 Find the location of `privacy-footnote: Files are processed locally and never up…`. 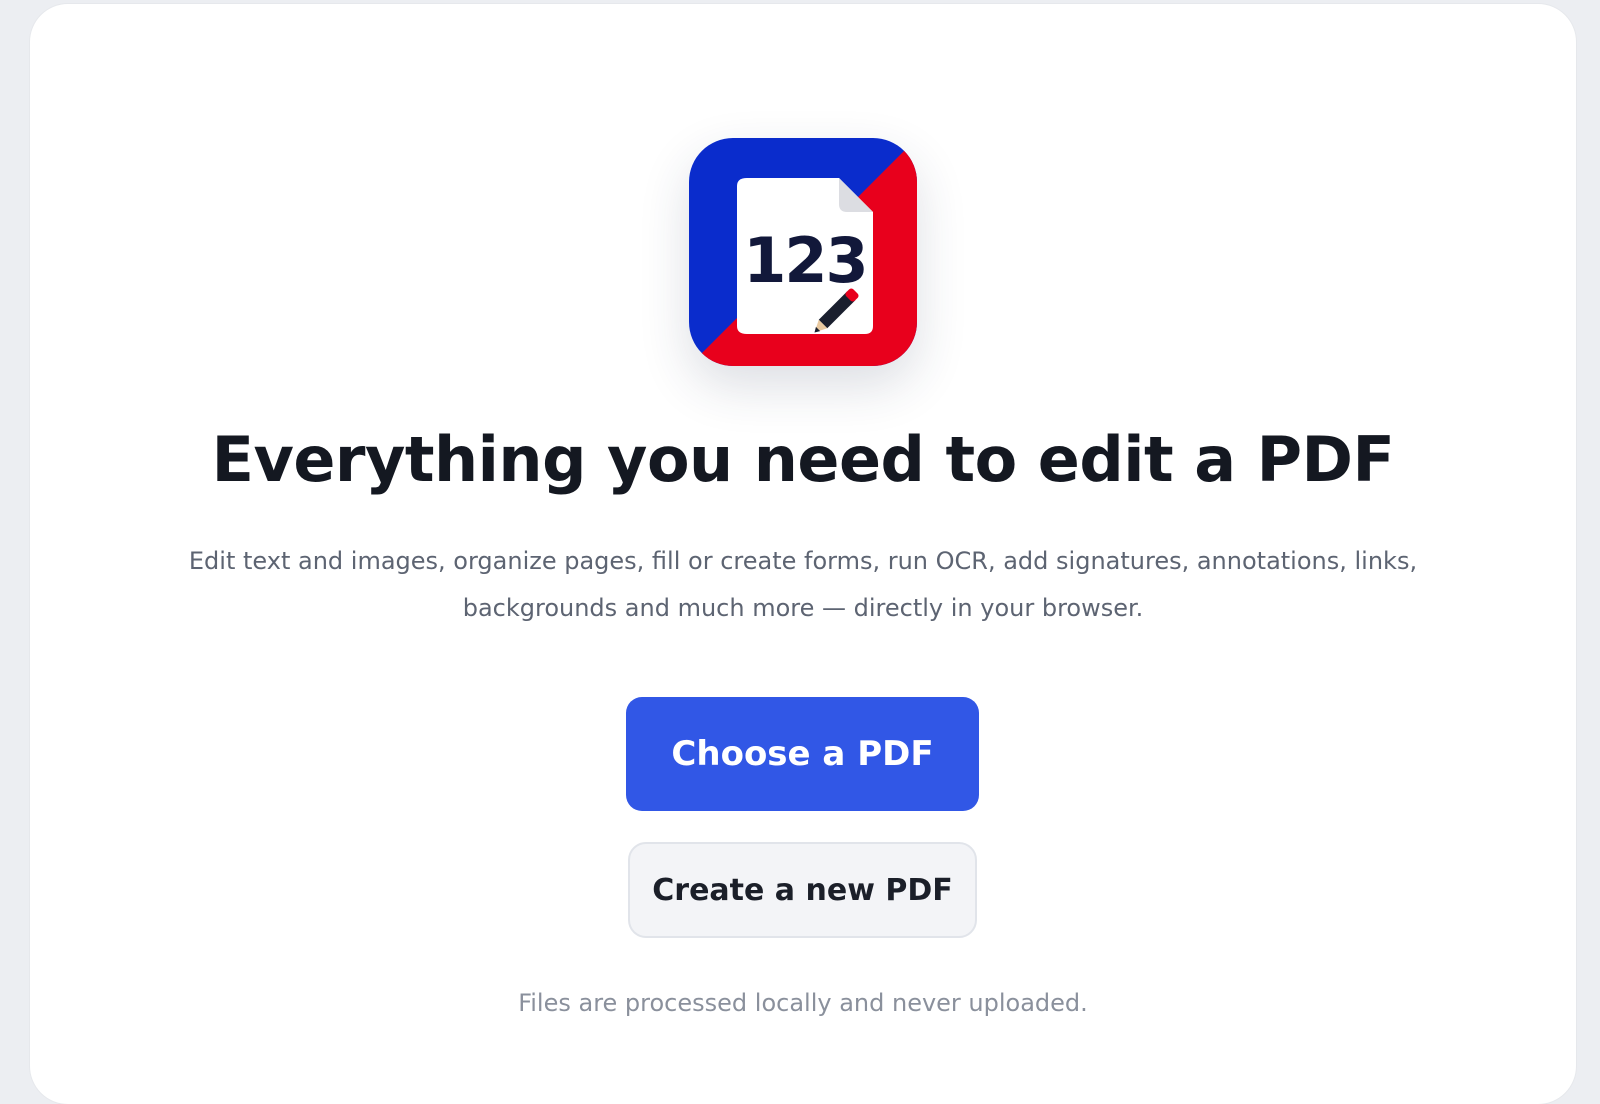

privacy-footnote: Files are processed locally and never up… is located at coordinates (803, 1003).